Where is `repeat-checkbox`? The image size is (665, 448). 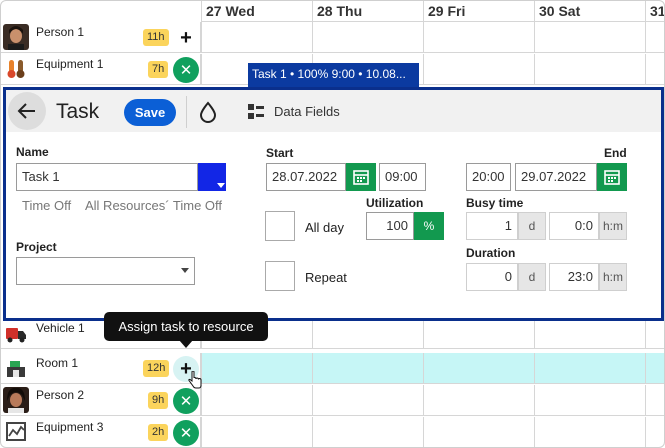 repeat-checkbox is located at coordinates (280, 276).